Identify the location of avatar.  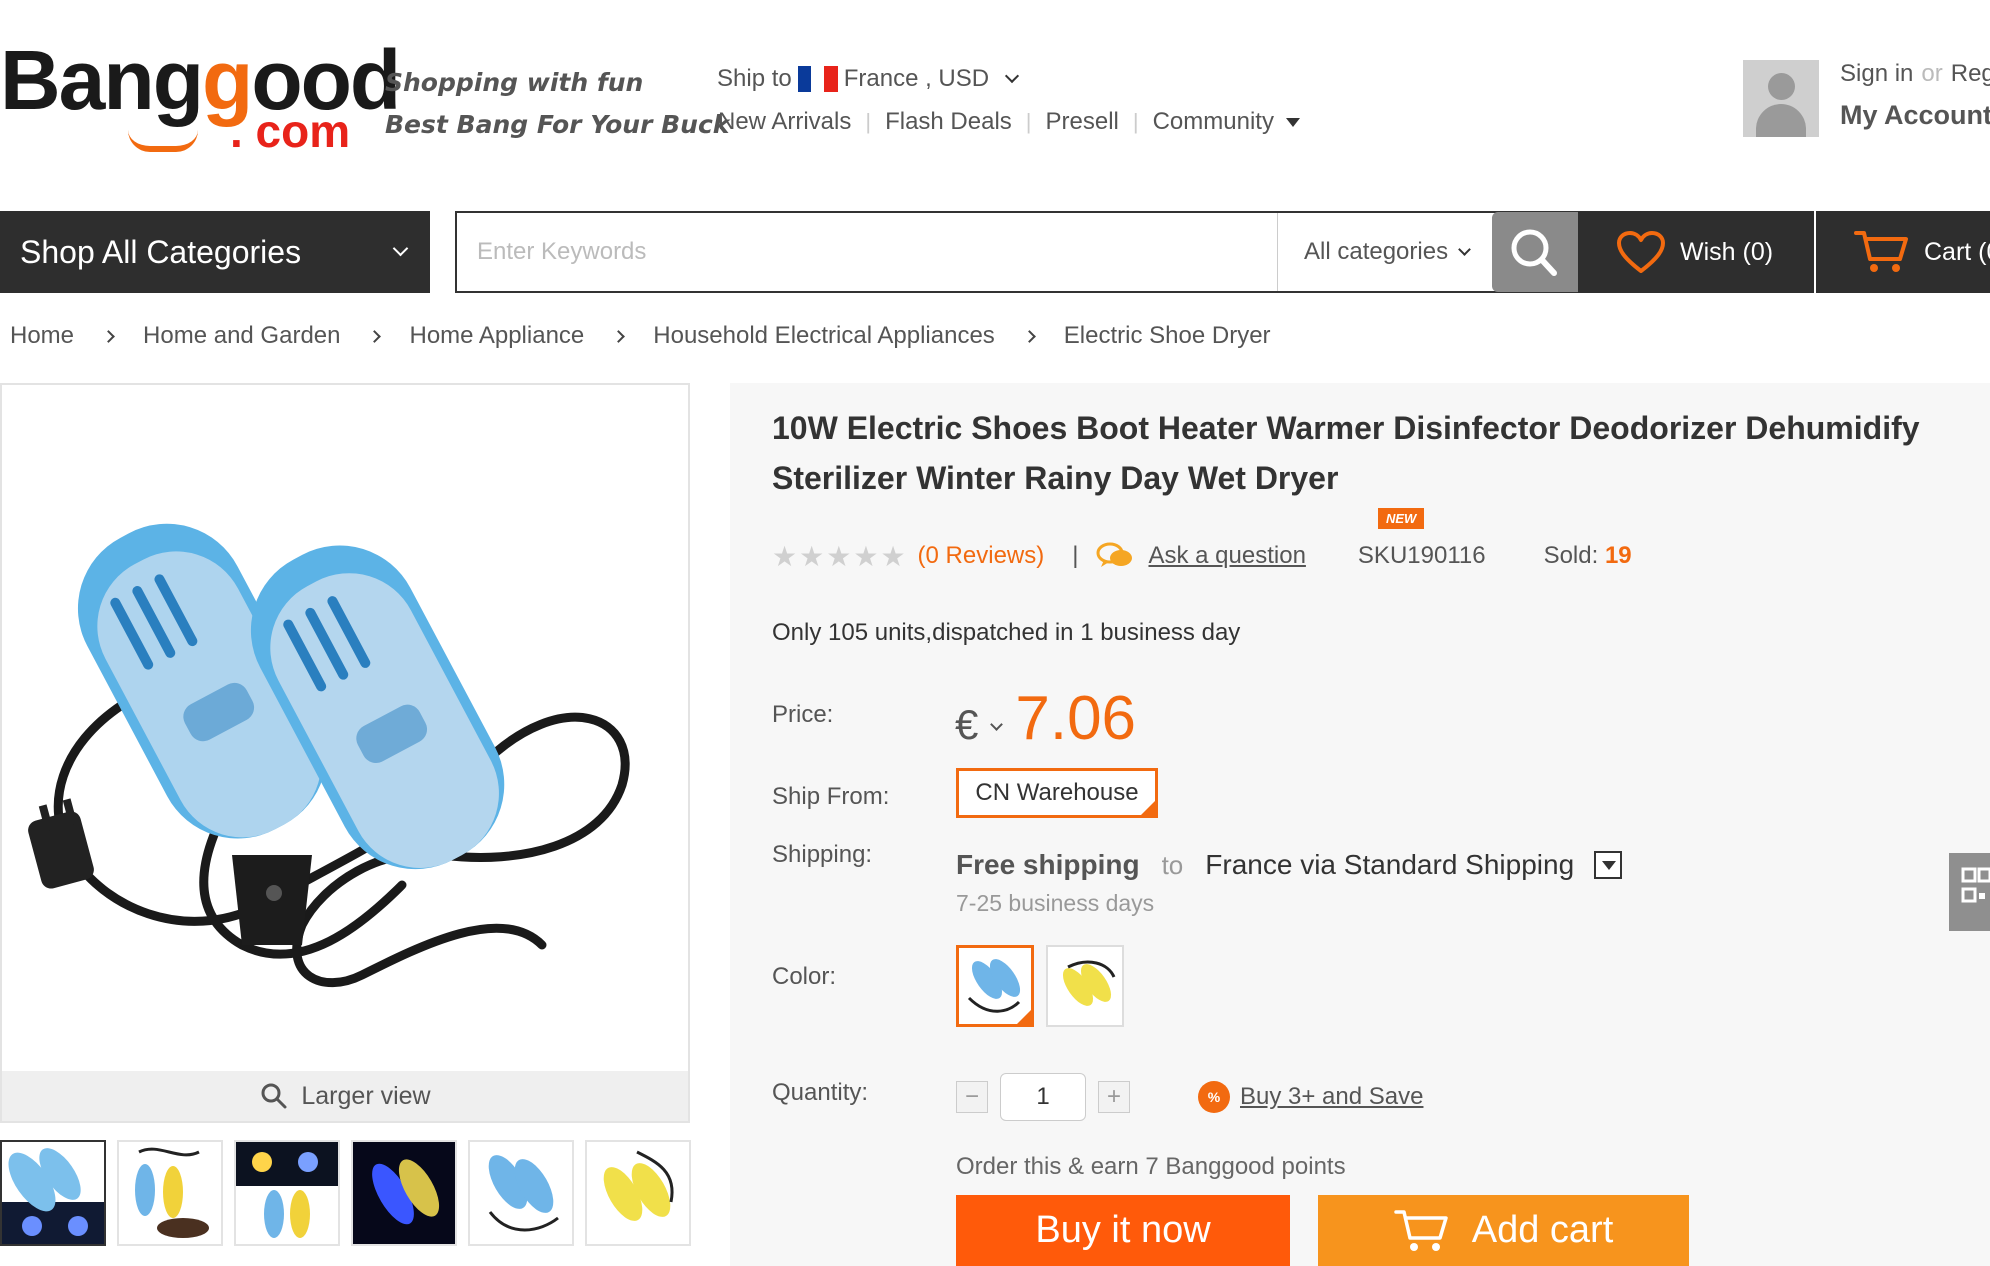
(1781, 98).